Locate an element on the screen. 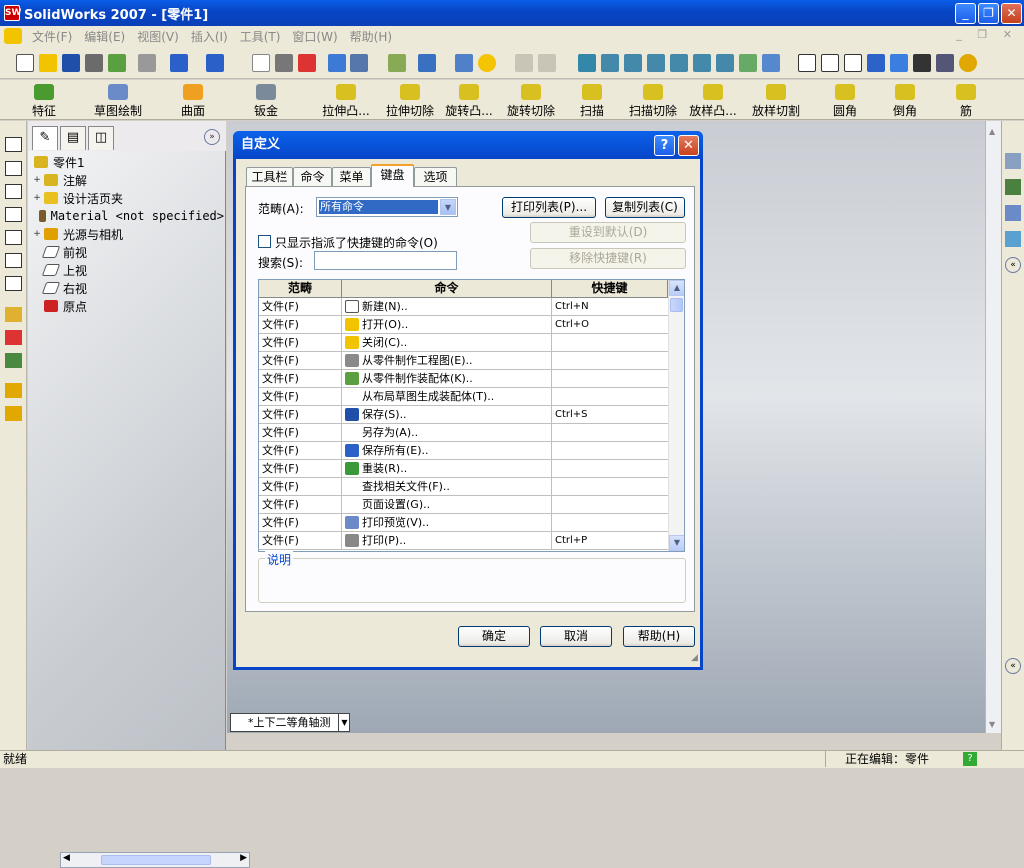 The image size is (1024, 868). cell-shortcut: Ctrl+S is located at coordinates (610, 414).